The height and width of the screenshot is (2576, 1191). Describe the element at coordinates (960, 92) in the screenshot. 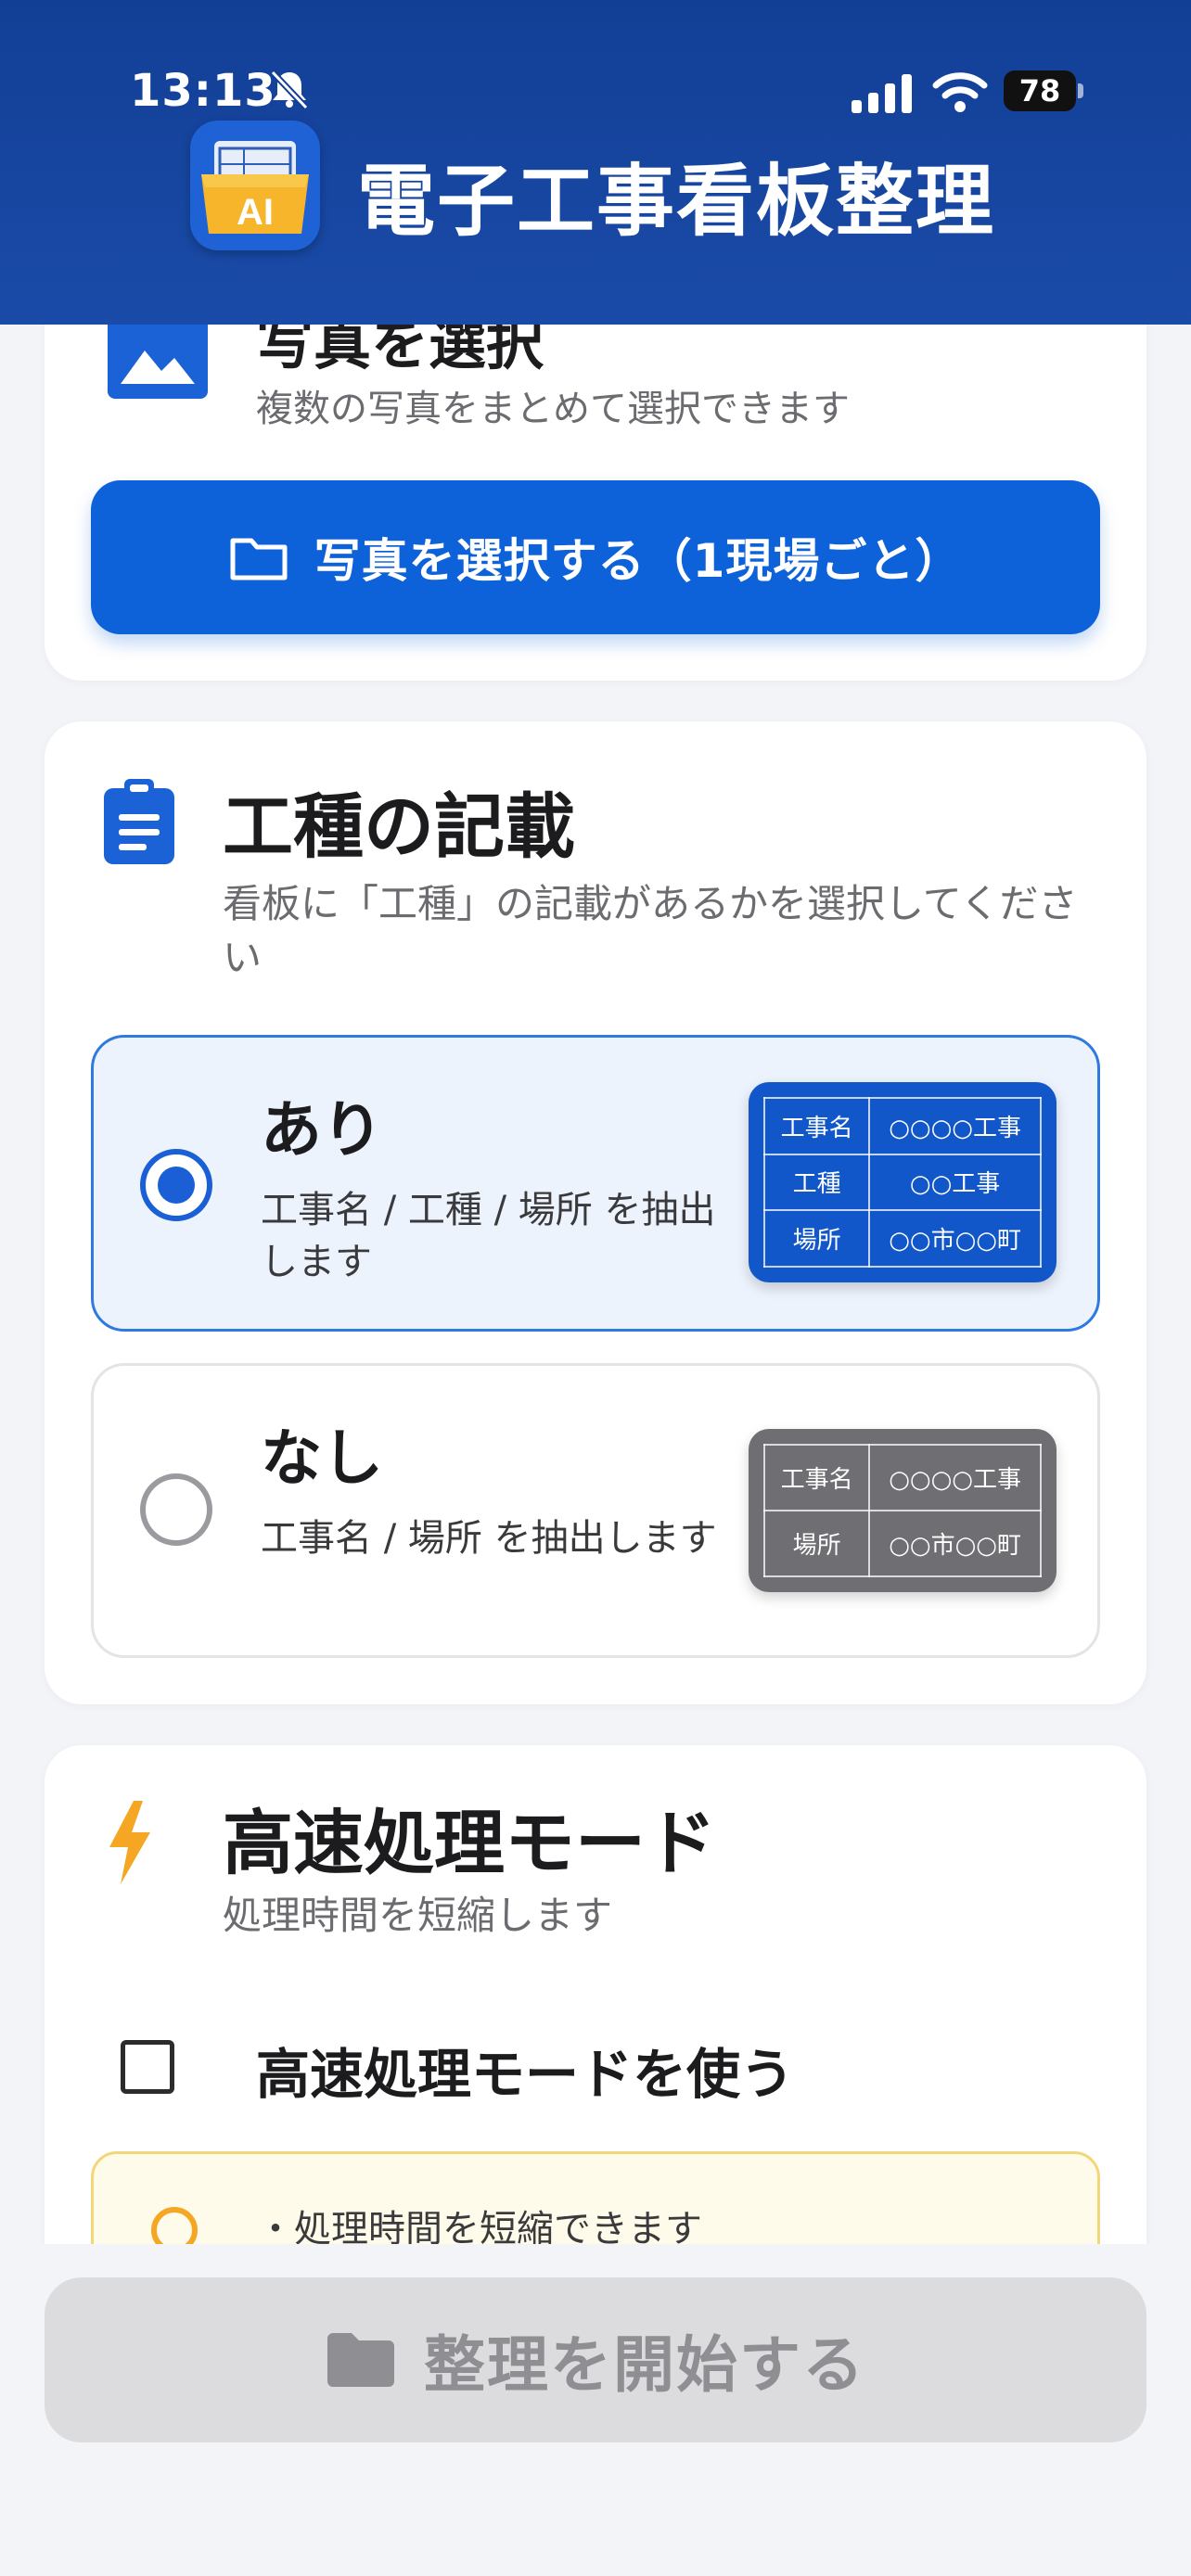

I see `wifi-icon` at that location.